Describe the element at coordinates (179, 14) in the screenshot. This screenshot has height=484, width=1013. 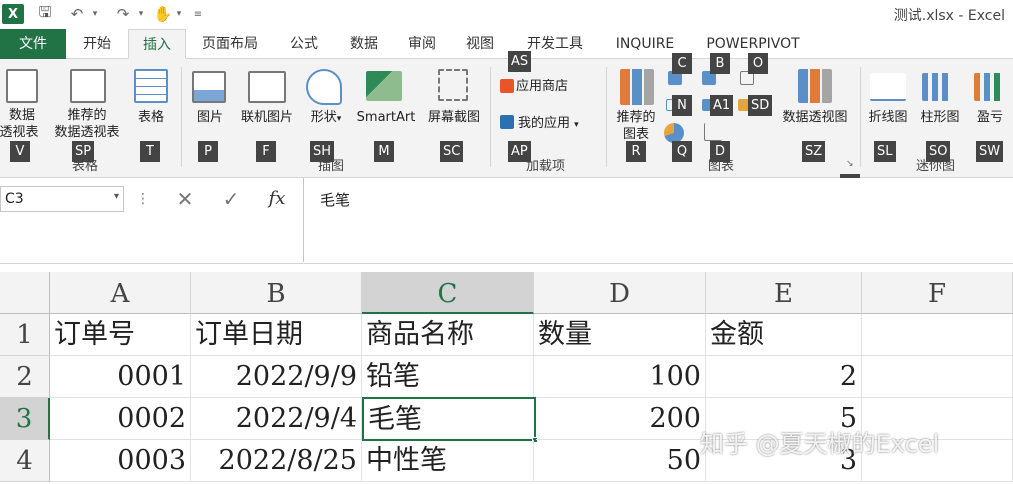
I see `touch-dropdown-icon: ▾` at that location.